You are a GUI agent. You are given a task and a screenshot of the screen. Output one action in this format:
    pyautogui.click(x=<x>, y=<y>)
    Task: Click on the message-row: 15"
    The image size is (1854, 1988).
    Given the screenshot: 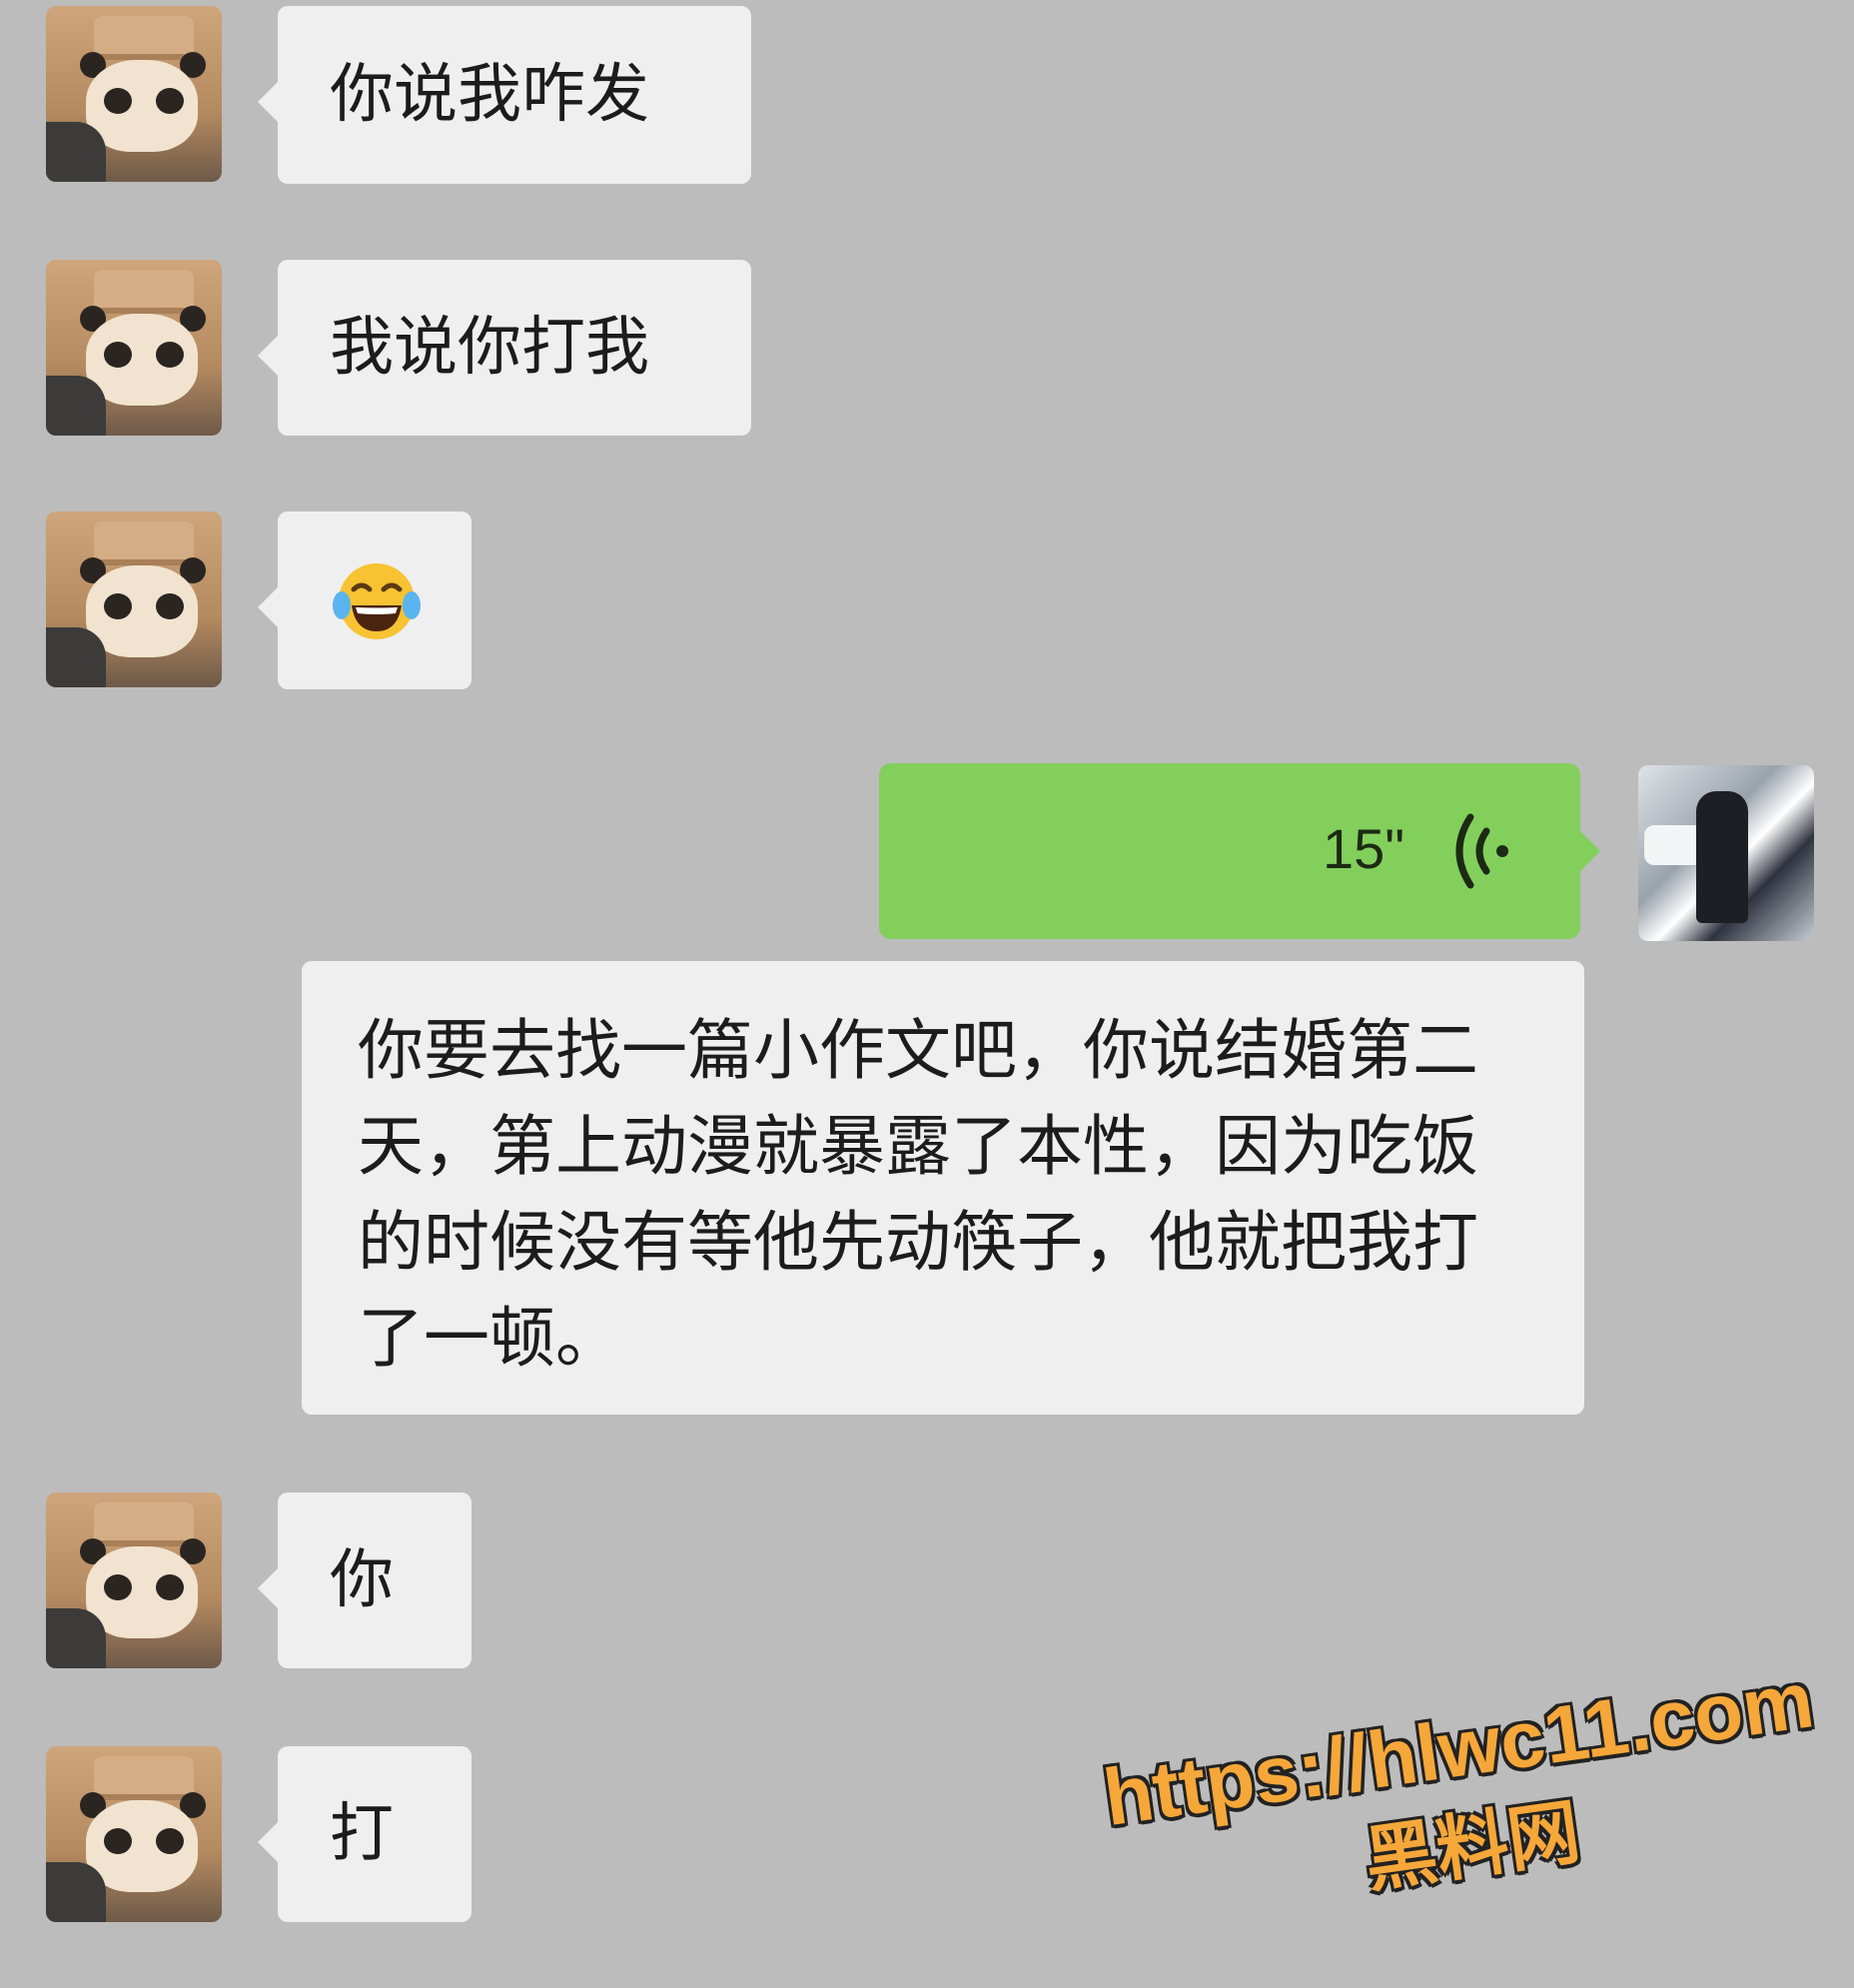 What is the action you would take?
    pyautogui.click(x=927, y=855)
    